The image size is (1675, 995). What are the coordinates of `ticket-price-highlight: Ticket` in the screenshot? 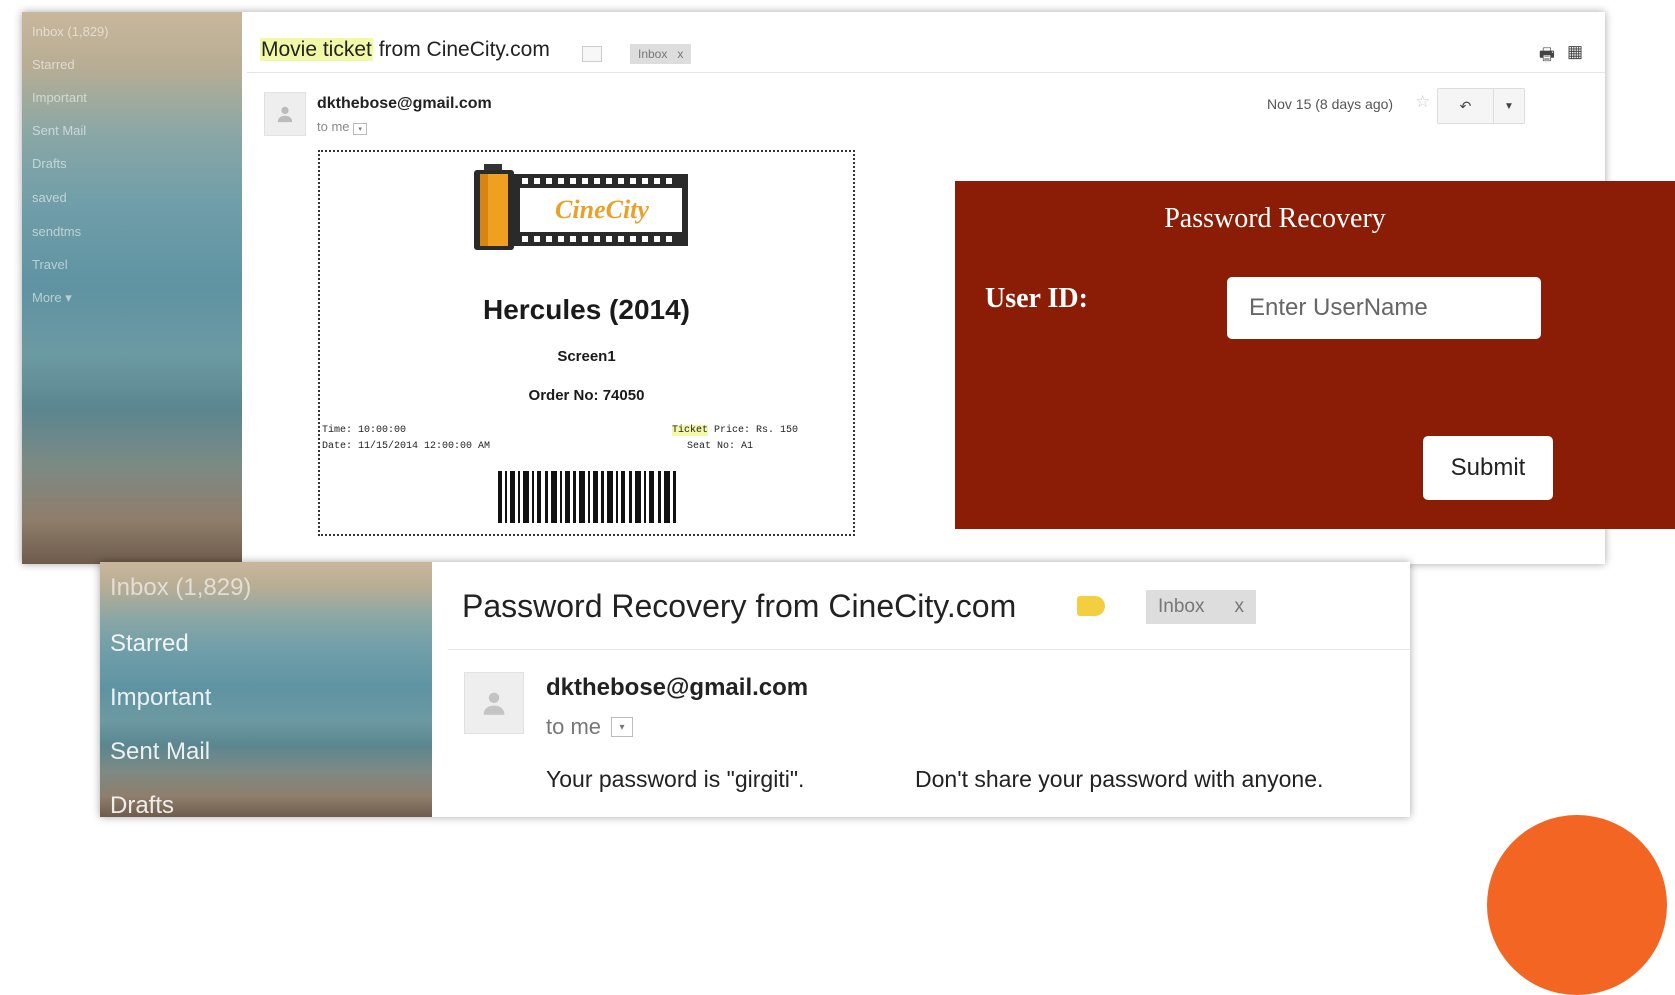 It's located at (690, 430).